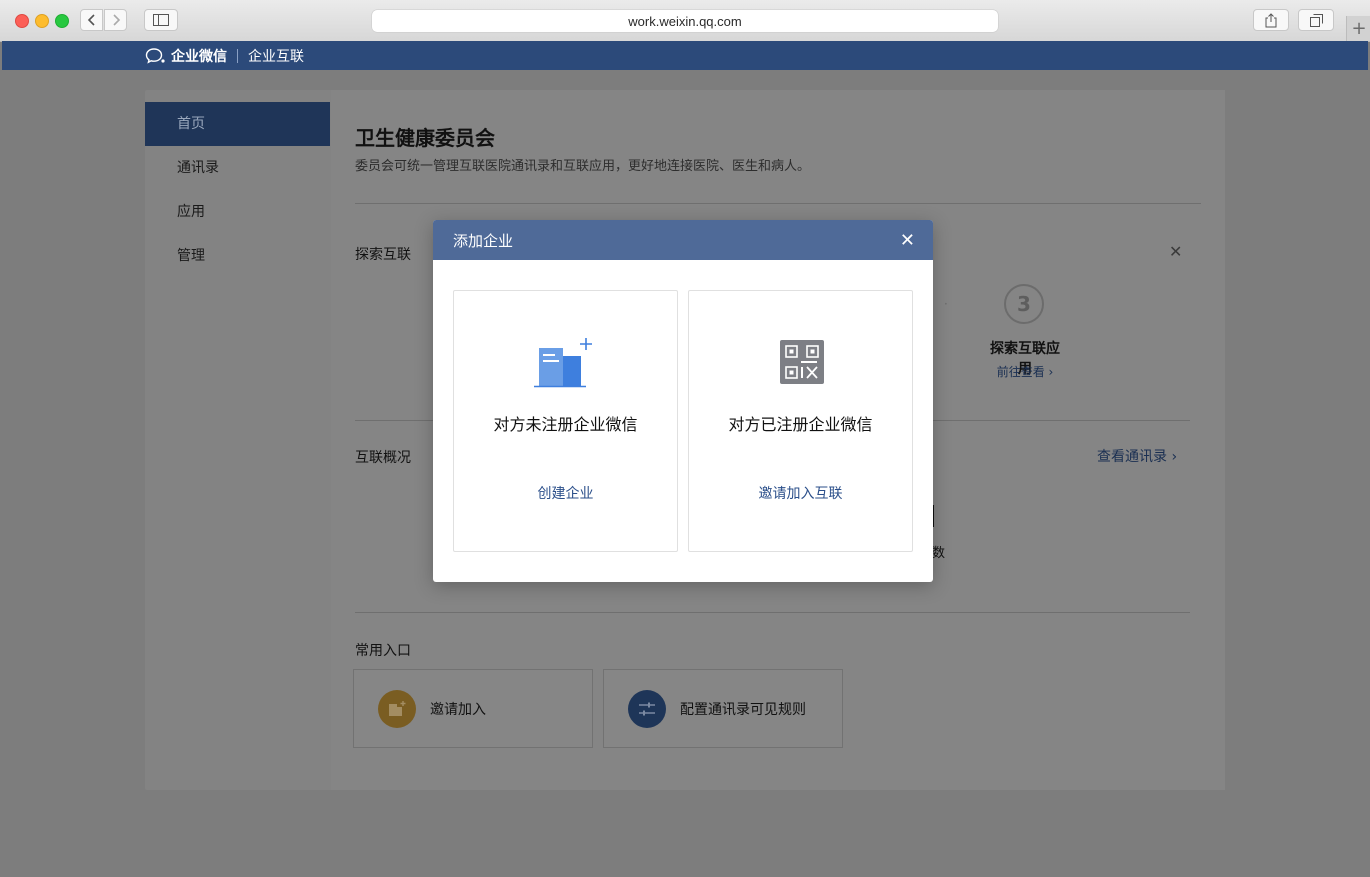 The height and width of the screenshot is (877, 1370). Describe the element at coordinates (237, 446) in the screenshot. I see `sidebar-nav: 首页 通讯录 应用 管理` at that location.